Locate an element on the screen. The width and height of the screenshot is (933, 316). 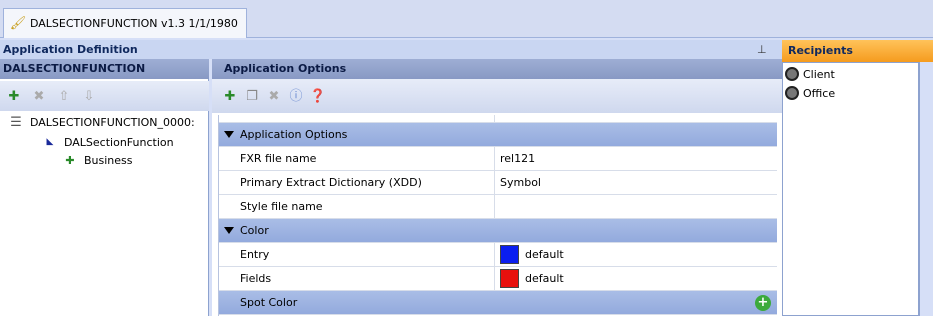
recipient-item-office: Office is located at coordinates (810, 93).